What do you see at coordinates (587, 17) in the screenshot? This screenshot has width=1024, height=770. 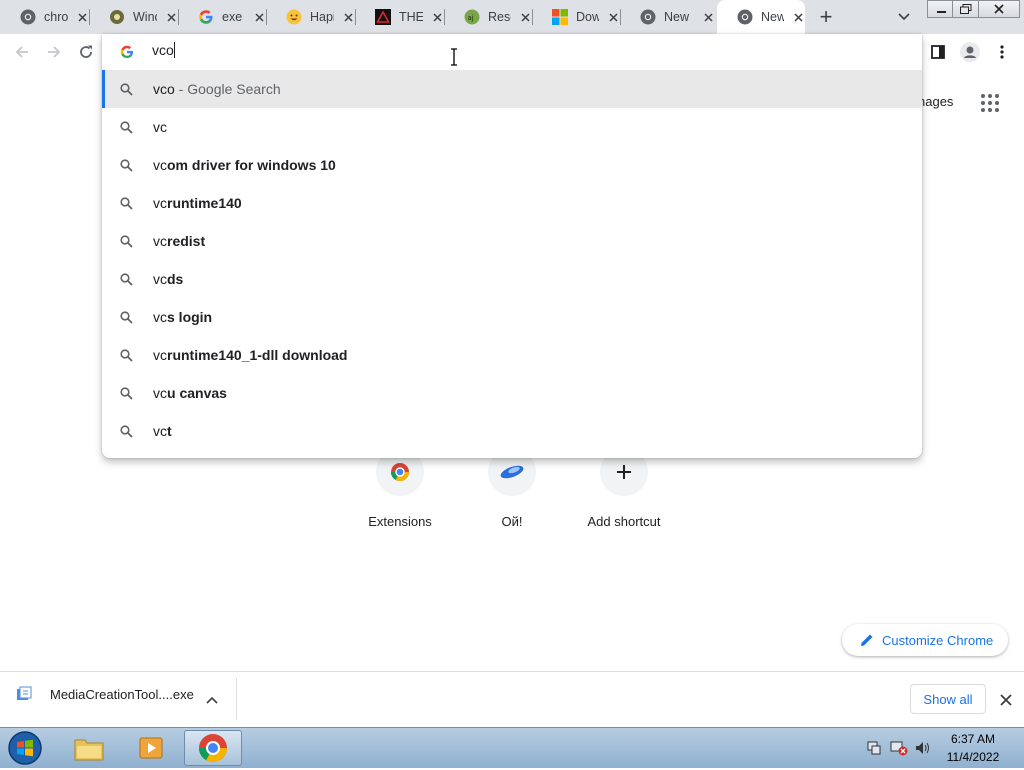 I see `tab-title: Dow` at bounding box center [587, 17].